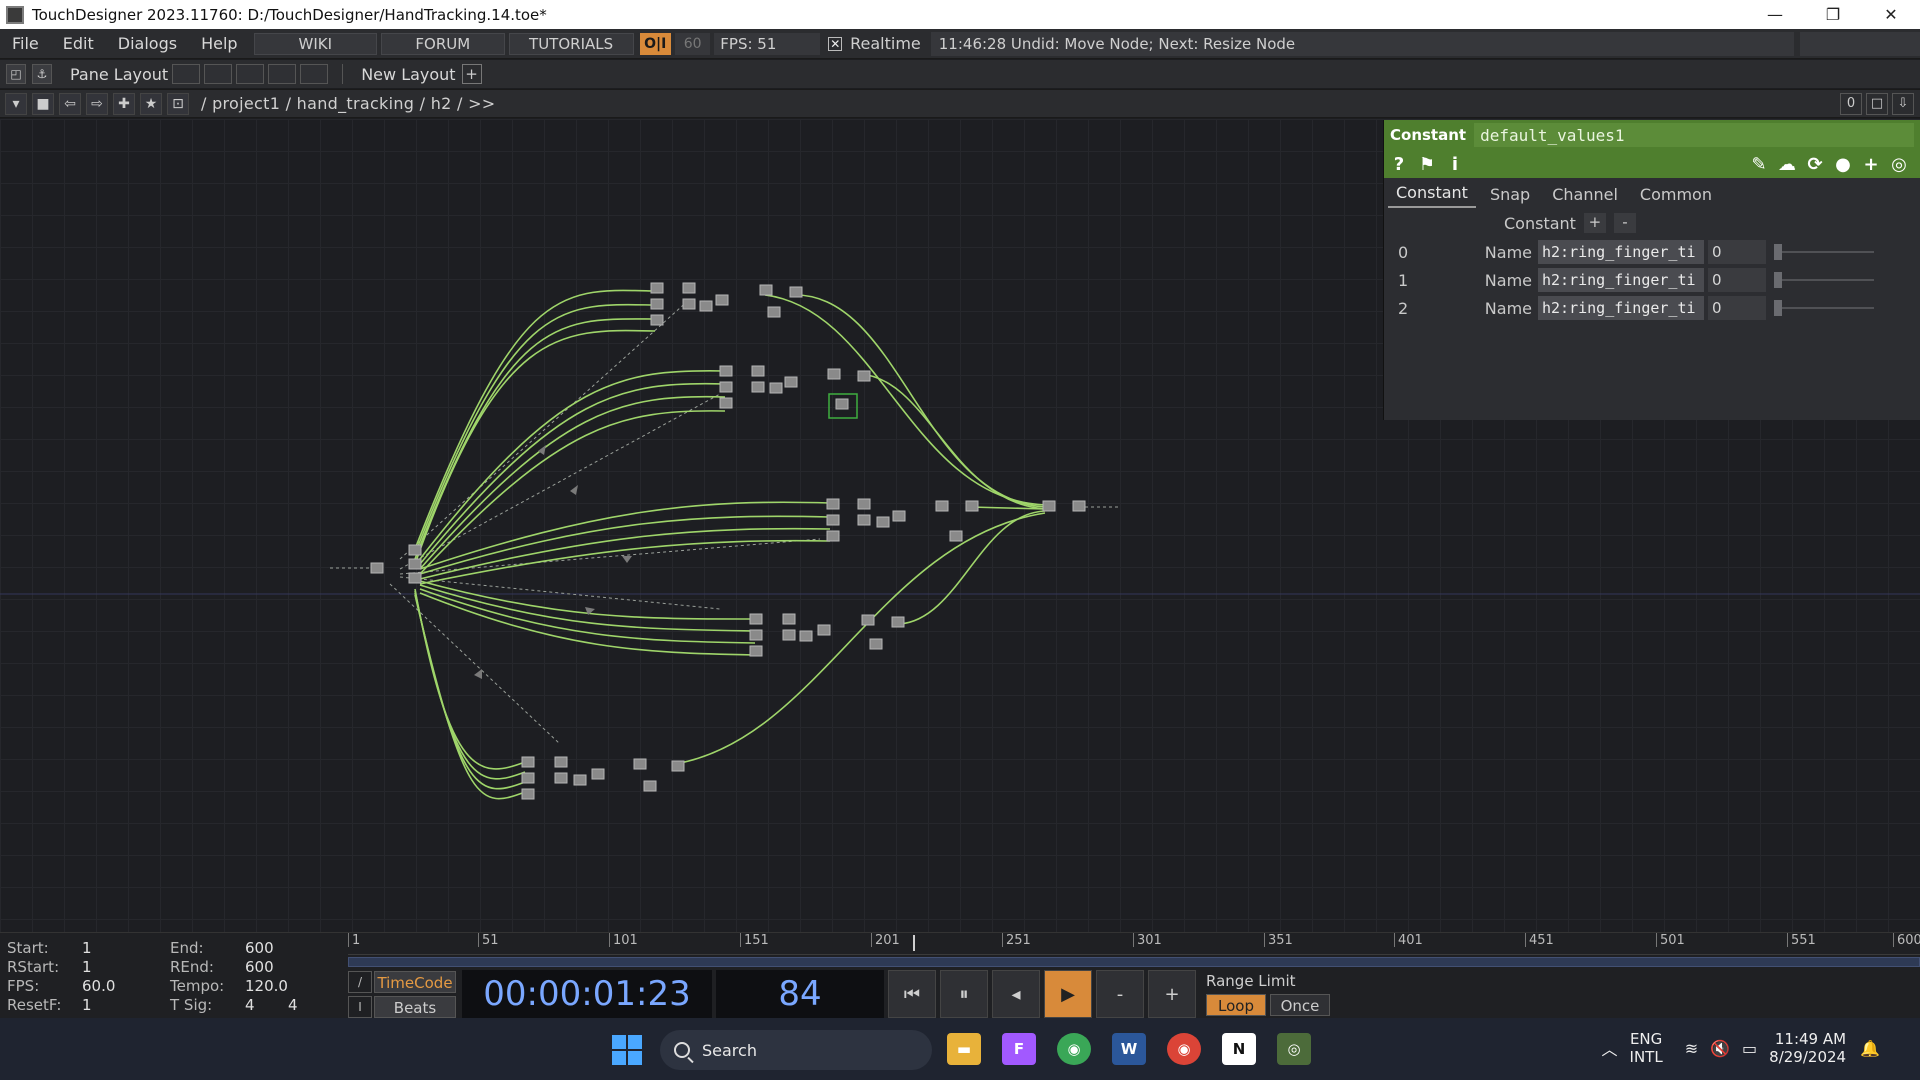 Image resolution: width=1920 pixels, height=1080 pixels. I want to click on operator-name-field: default_values1, so click(1694, 135).